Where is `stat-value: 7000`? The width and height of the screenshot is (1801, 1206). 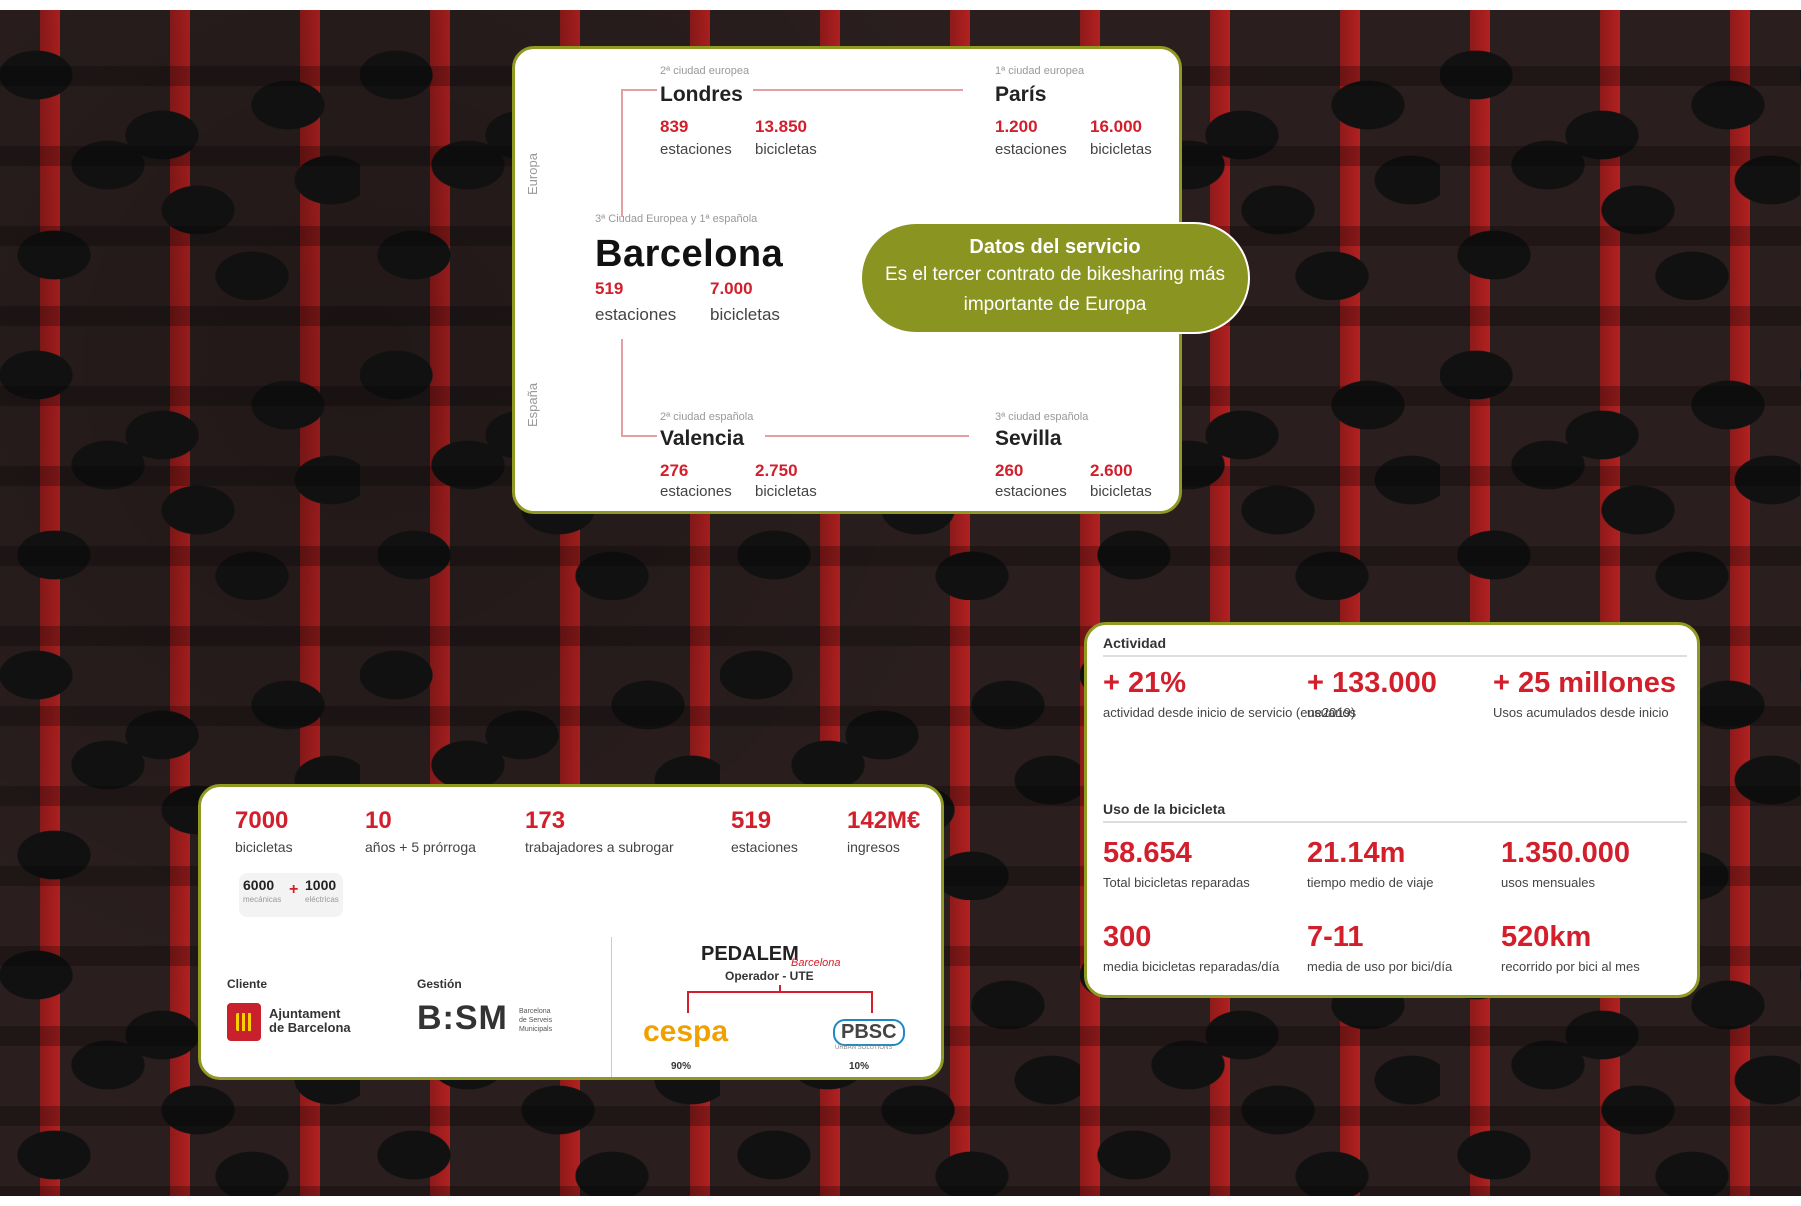 stat-value: 7000 is located at coordinates (262, 820).